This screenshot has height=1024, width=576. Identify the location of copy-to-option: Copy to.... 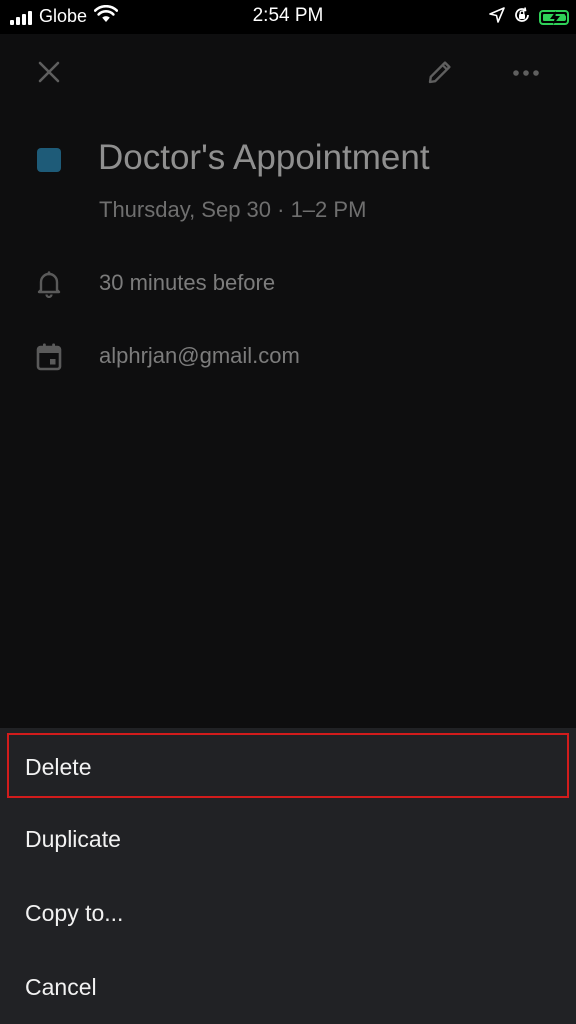
(288, 913).